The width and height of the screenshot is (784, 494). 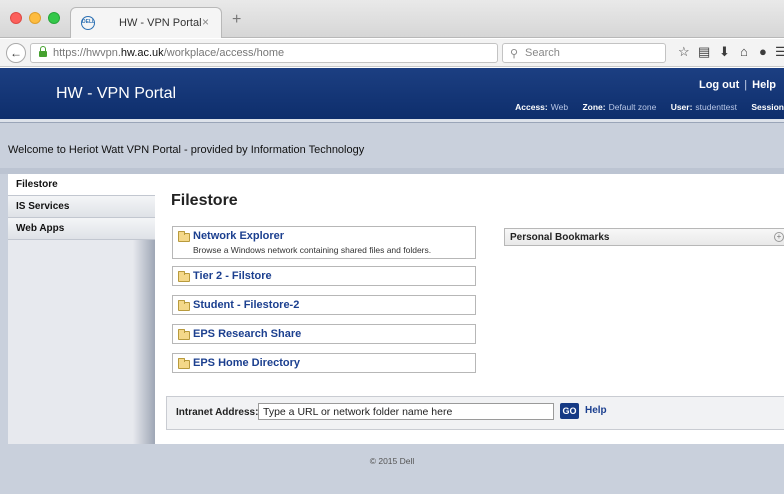 I want to click on filestore-item-tier2: Tier 2 - Filstore, so click(x=324, y=276).